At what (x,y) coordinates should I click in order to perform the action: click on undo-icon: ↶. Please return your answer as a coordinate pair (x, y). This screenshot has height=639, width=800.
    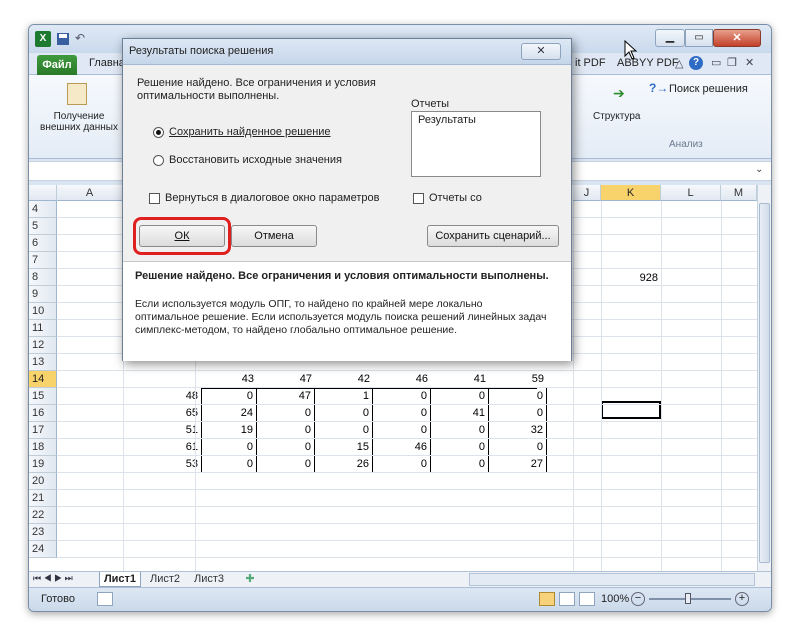
    Looking at the image, I should click on (83, 39).